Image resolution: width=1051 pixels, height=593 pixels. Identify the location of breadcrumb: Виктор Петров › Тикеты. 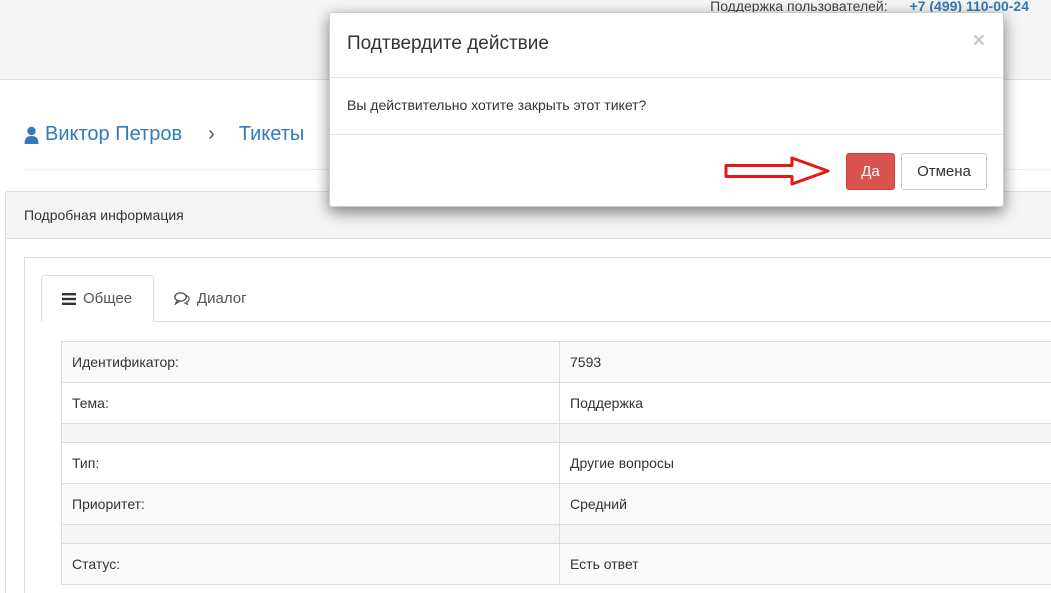
(164, 134).